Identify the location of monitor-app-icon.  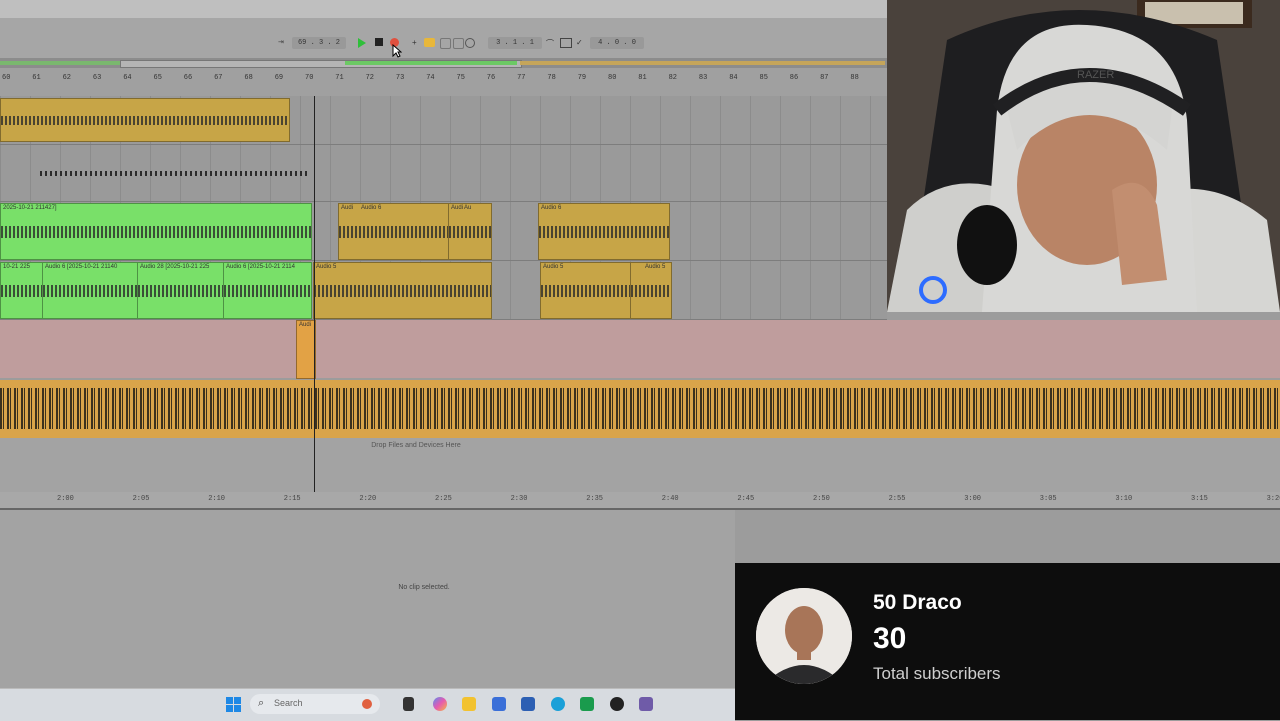
(528, 704).